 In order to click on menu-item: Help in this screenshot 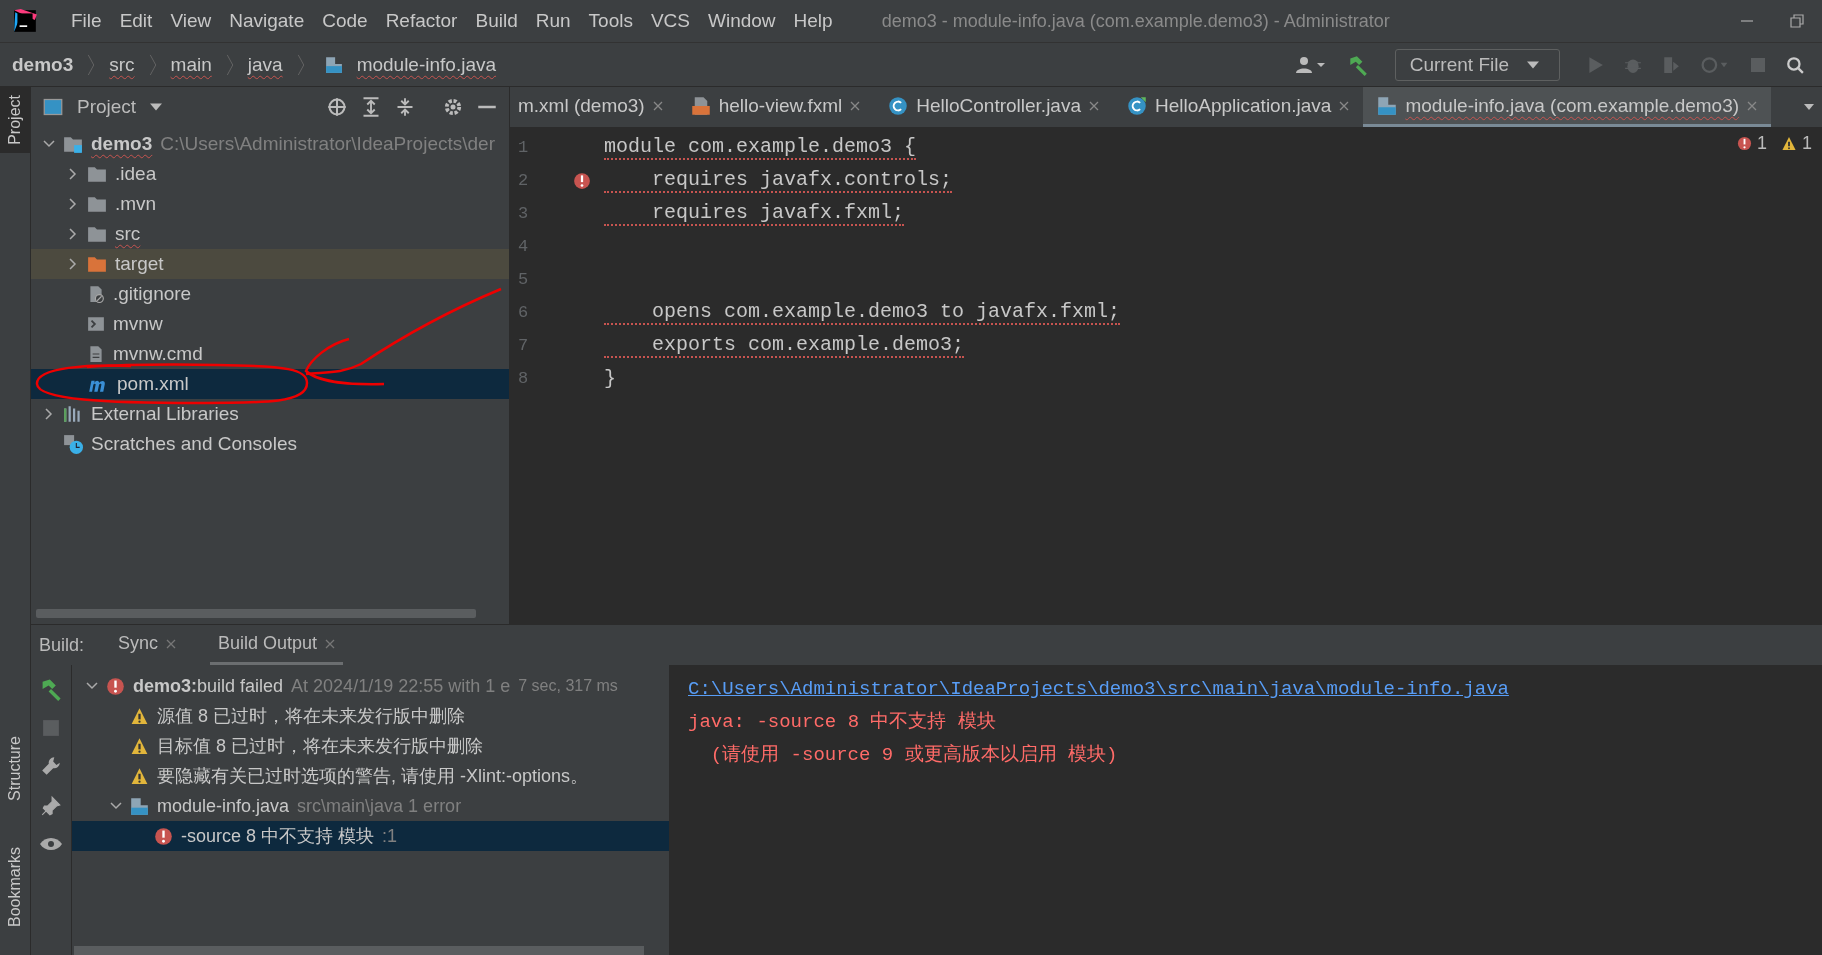, I will do `click(813, 21)`.